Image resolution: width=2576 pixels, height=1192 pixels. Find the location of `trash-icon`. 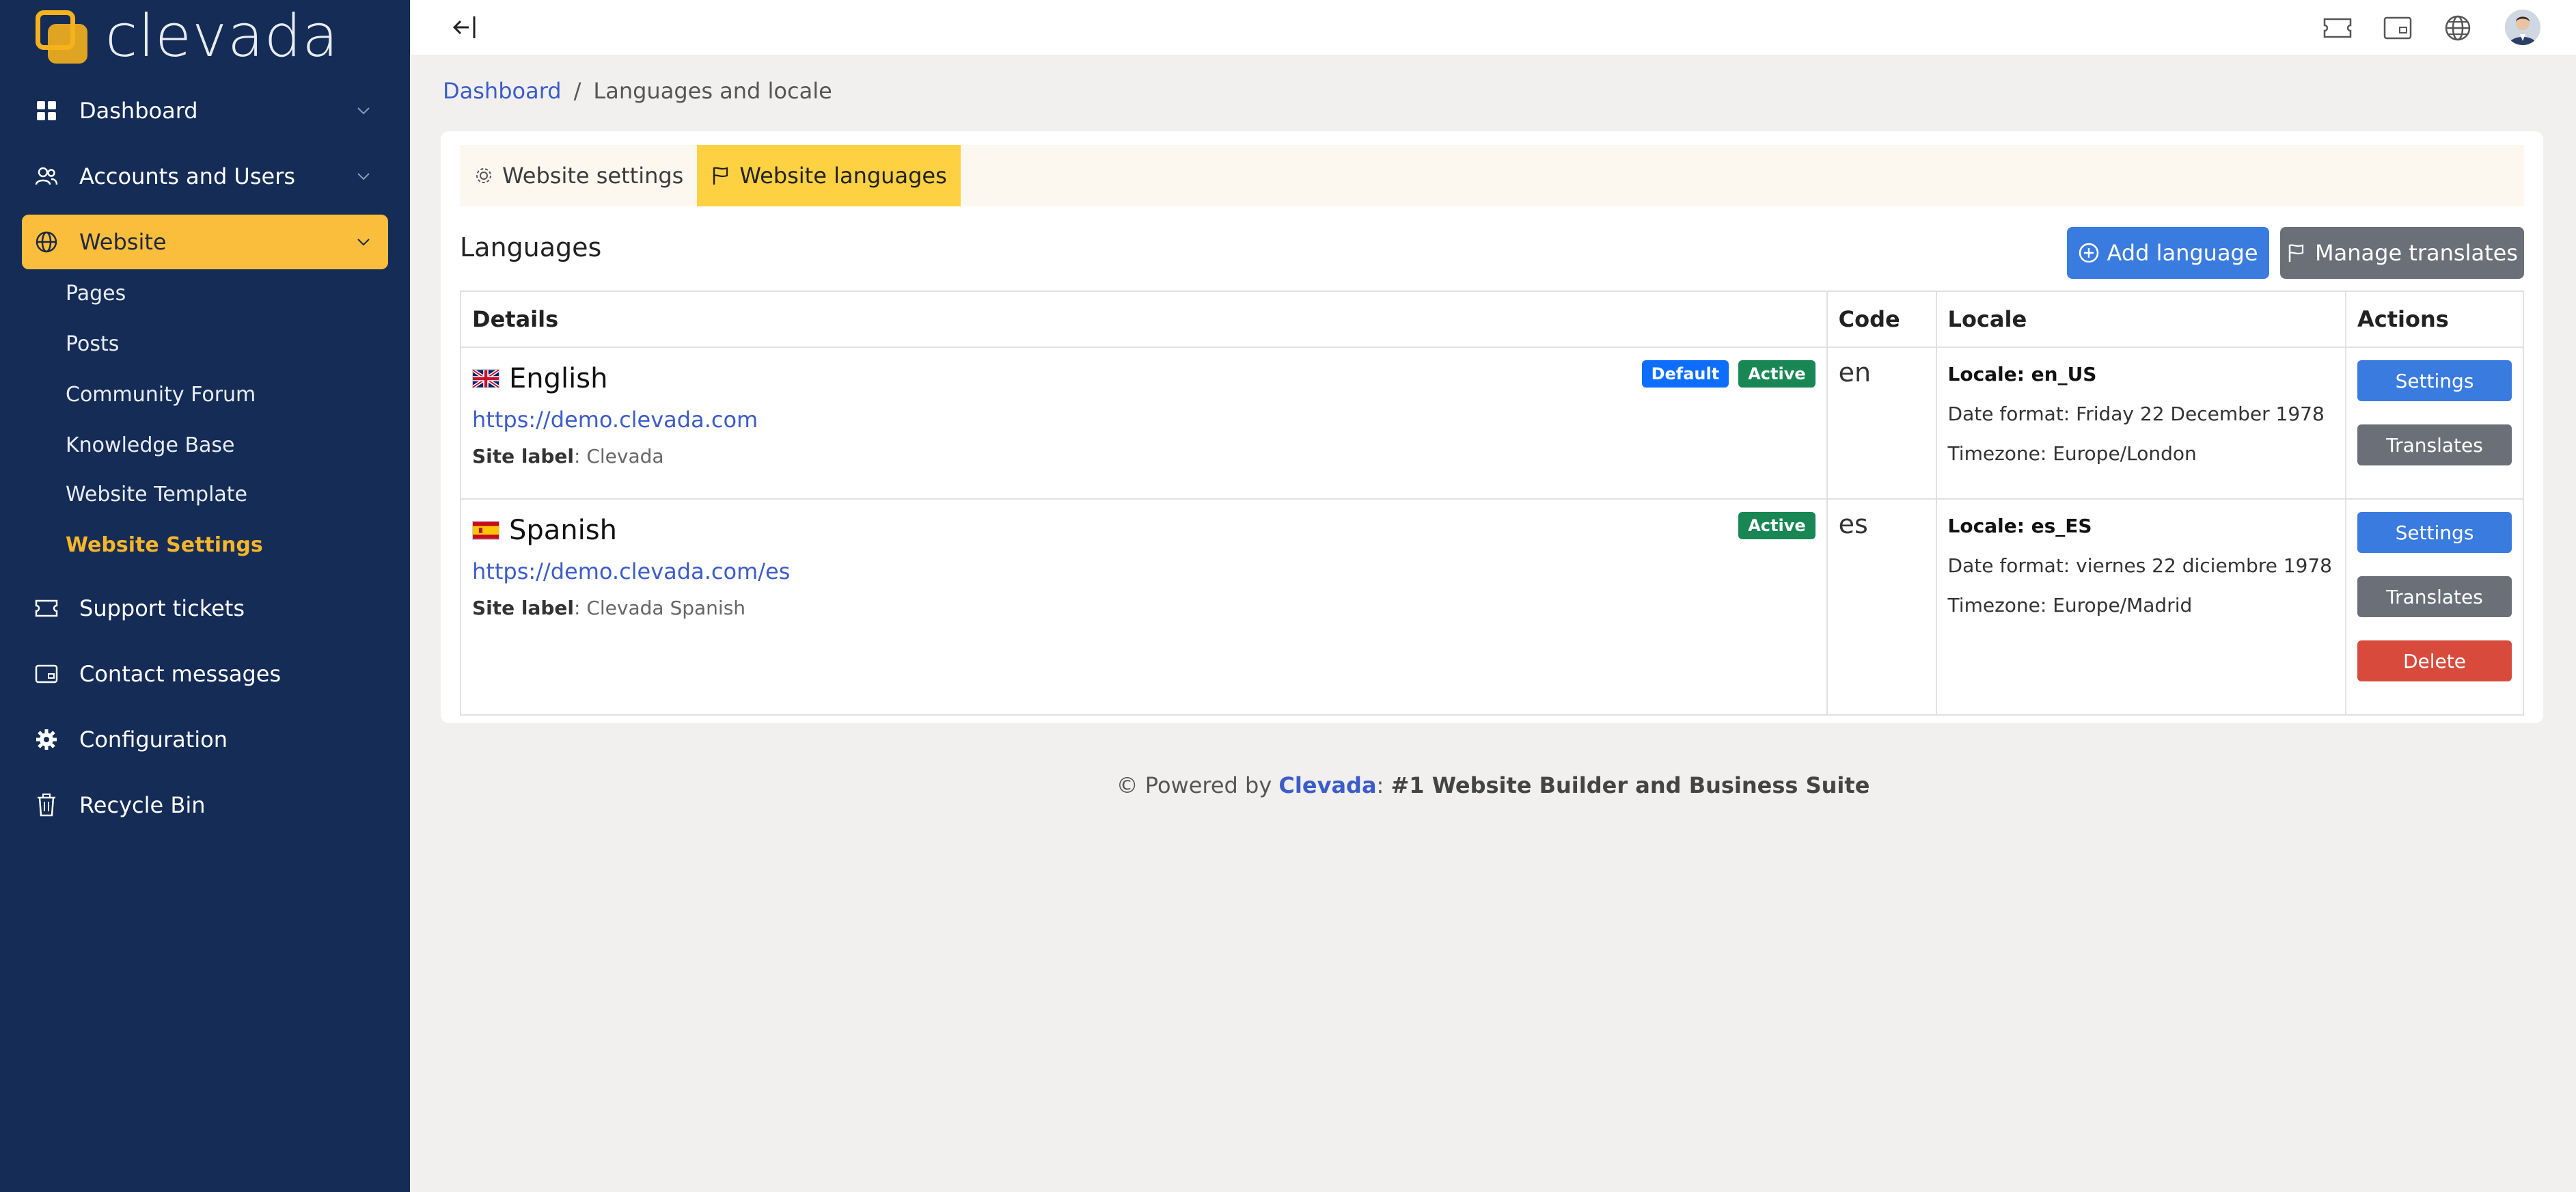

trash-icon is located at coordinates (46, 806).